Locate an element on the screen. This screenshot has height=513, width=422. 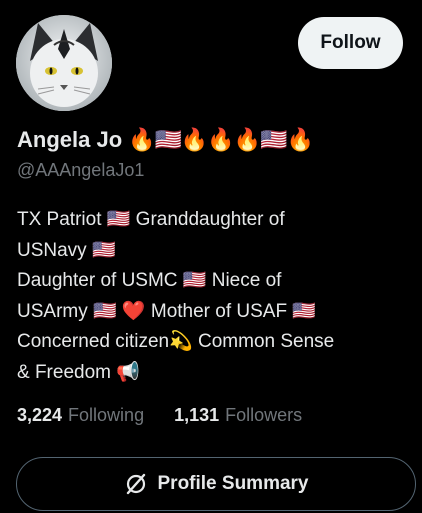
white-cat-avatar-icon is located at coordinates (64, 63).